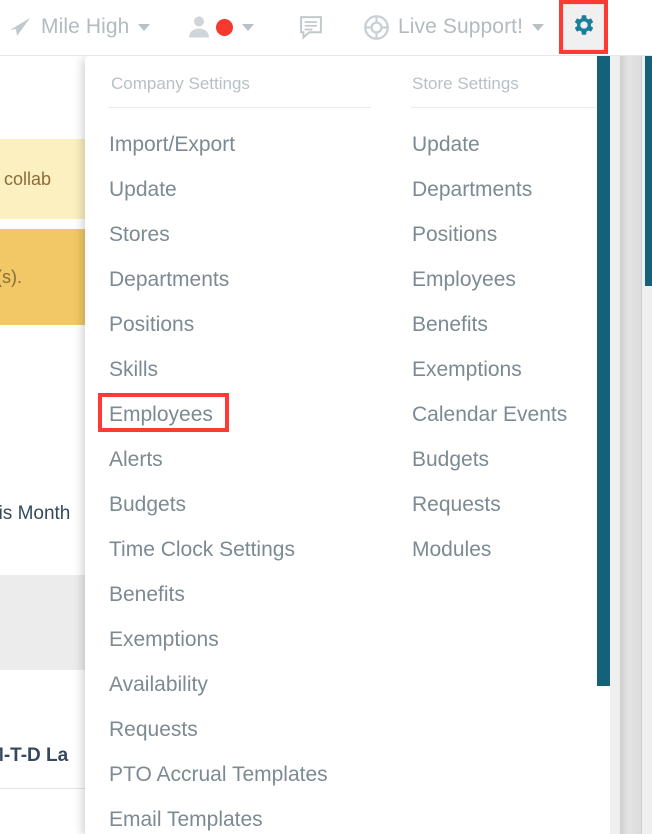 This screenshot has width=652, height=834. What do you see at coordinates (513, 504) in the screenshot?
I see `store-menu-item-requests: Requests` at bounding box center [513, 504].